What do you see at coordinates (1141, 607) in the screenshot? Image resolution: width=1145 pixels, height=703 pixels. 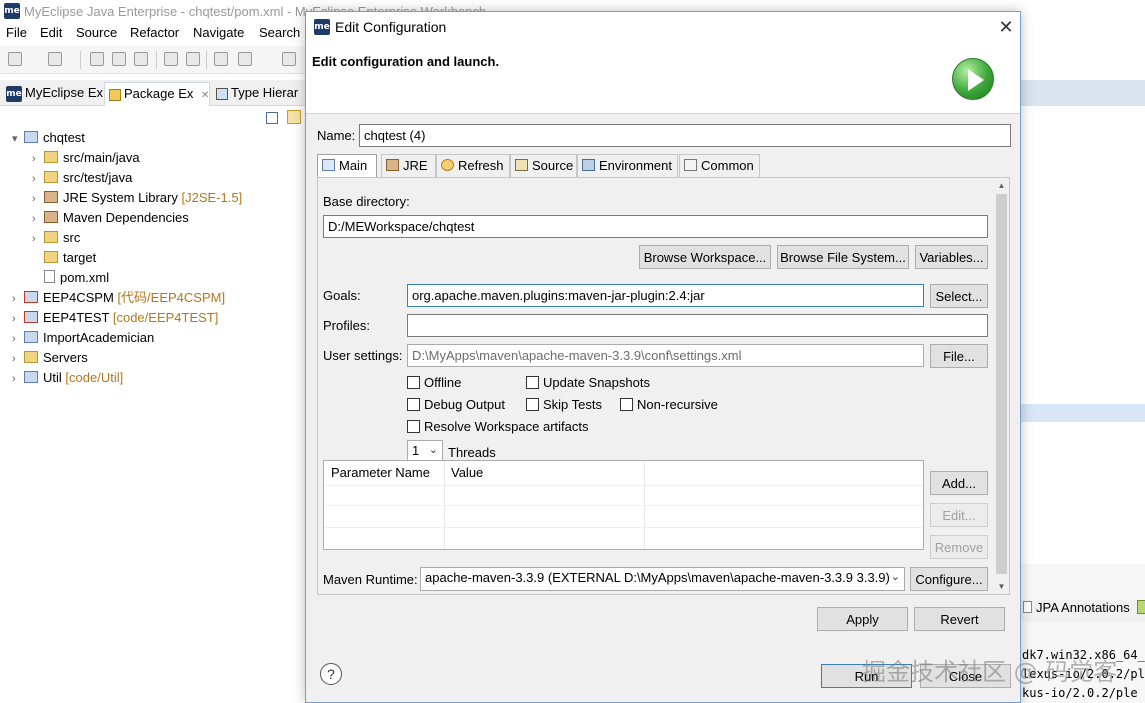 I see `pencil-icon` at bounding box center [1141, 607].